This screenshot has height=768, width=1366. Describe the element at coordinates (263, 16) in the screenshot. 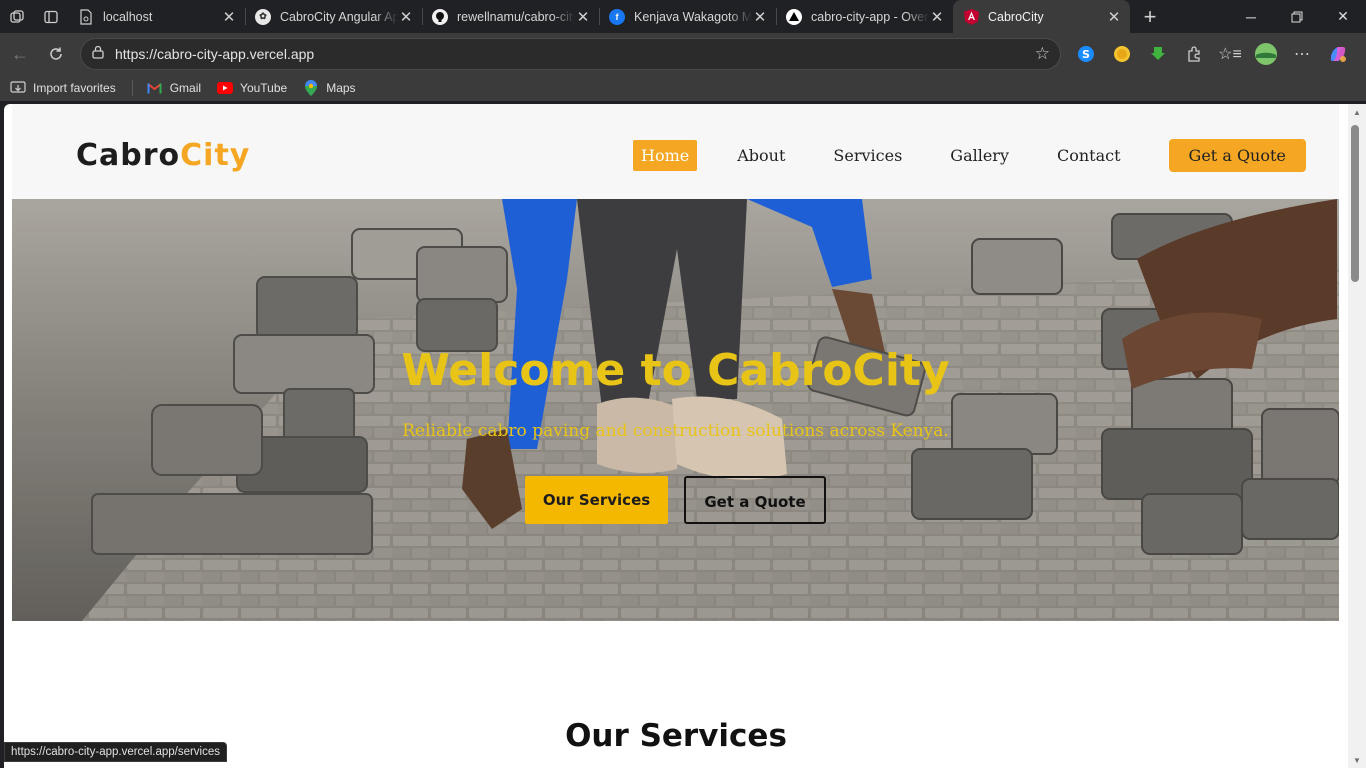

I see `chatgpt-icon: ✿` at that location.